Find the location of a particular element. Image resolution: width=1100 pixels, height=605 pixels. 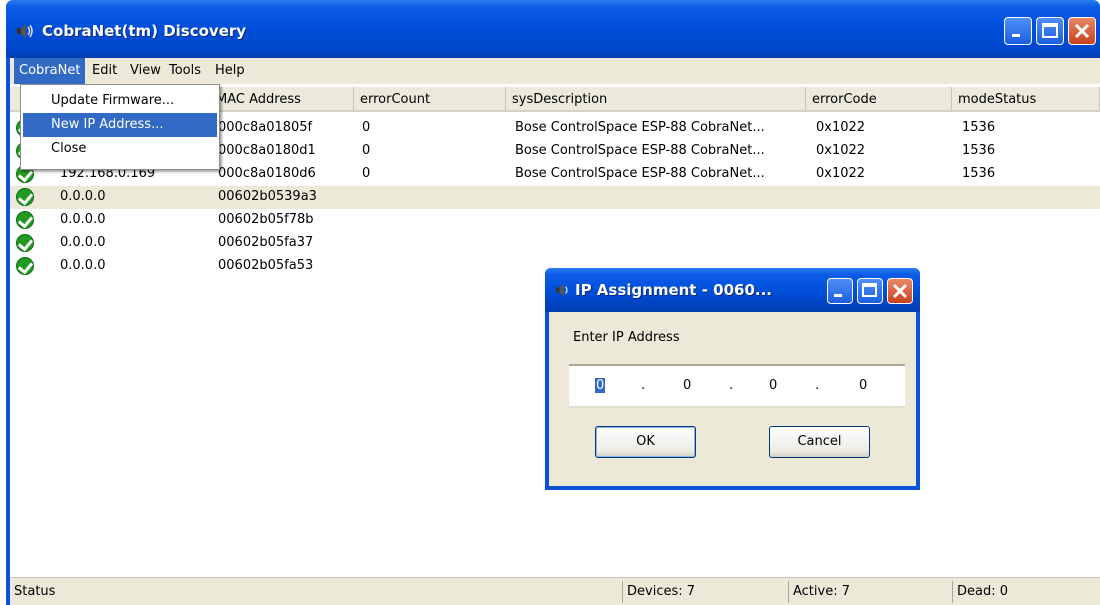

cell-mac: 000c8a0180d6 is located at coordinates (267, 173).